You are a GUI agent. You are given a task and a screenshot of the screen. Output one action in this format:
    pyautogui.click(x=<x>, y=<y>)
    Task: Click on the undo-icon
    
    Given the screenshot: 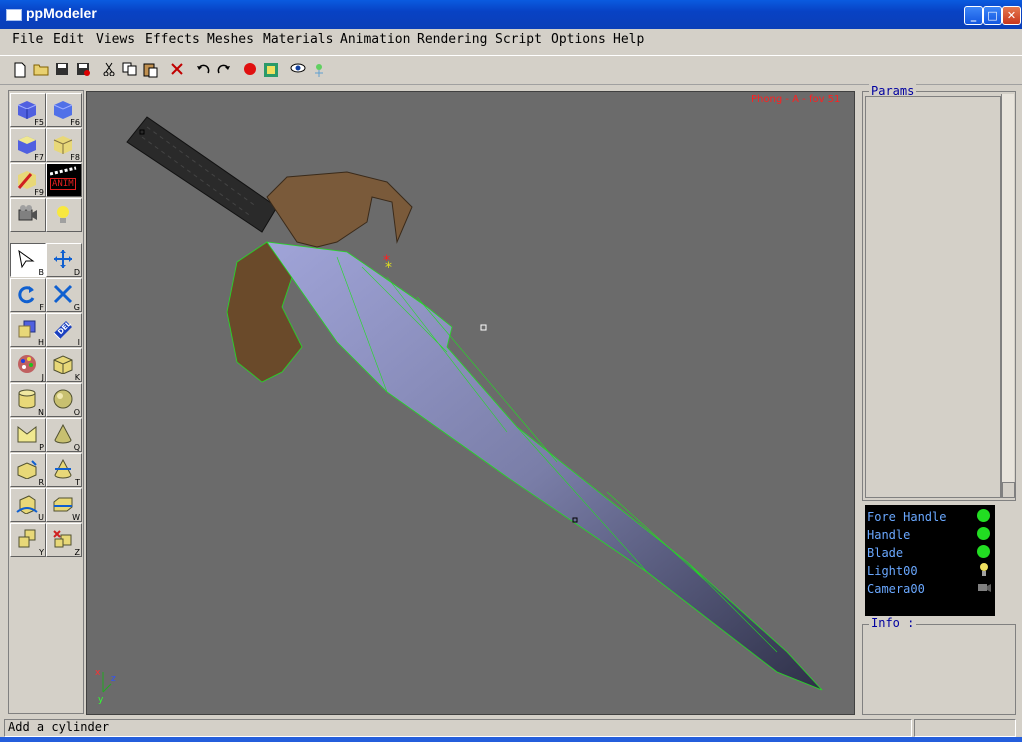 What is the action you would take?
    pyautogui.click(x=203, y=70)
    